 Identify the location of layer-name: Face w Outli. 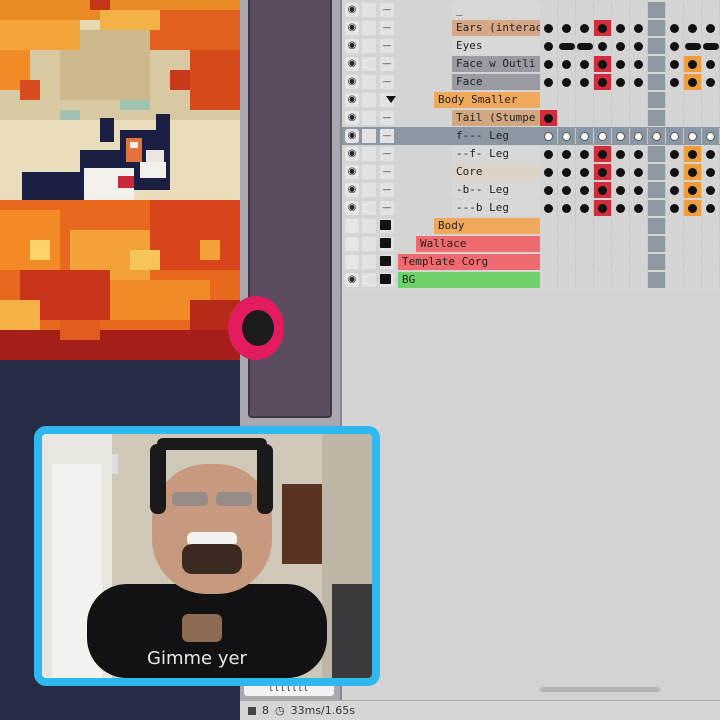
(496, 64).